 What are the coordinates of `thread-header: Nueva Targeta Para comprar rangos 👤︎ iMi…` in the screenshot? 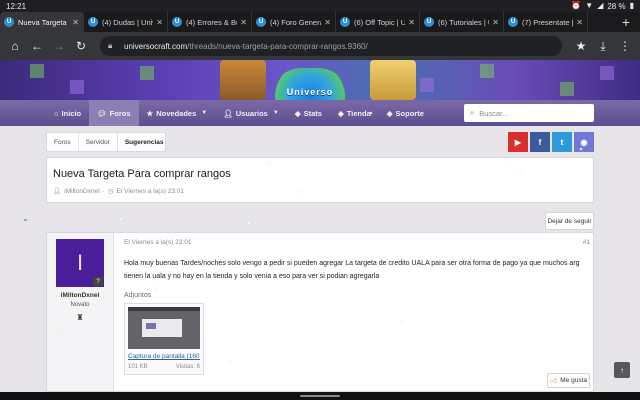 It's located at (320, 180).